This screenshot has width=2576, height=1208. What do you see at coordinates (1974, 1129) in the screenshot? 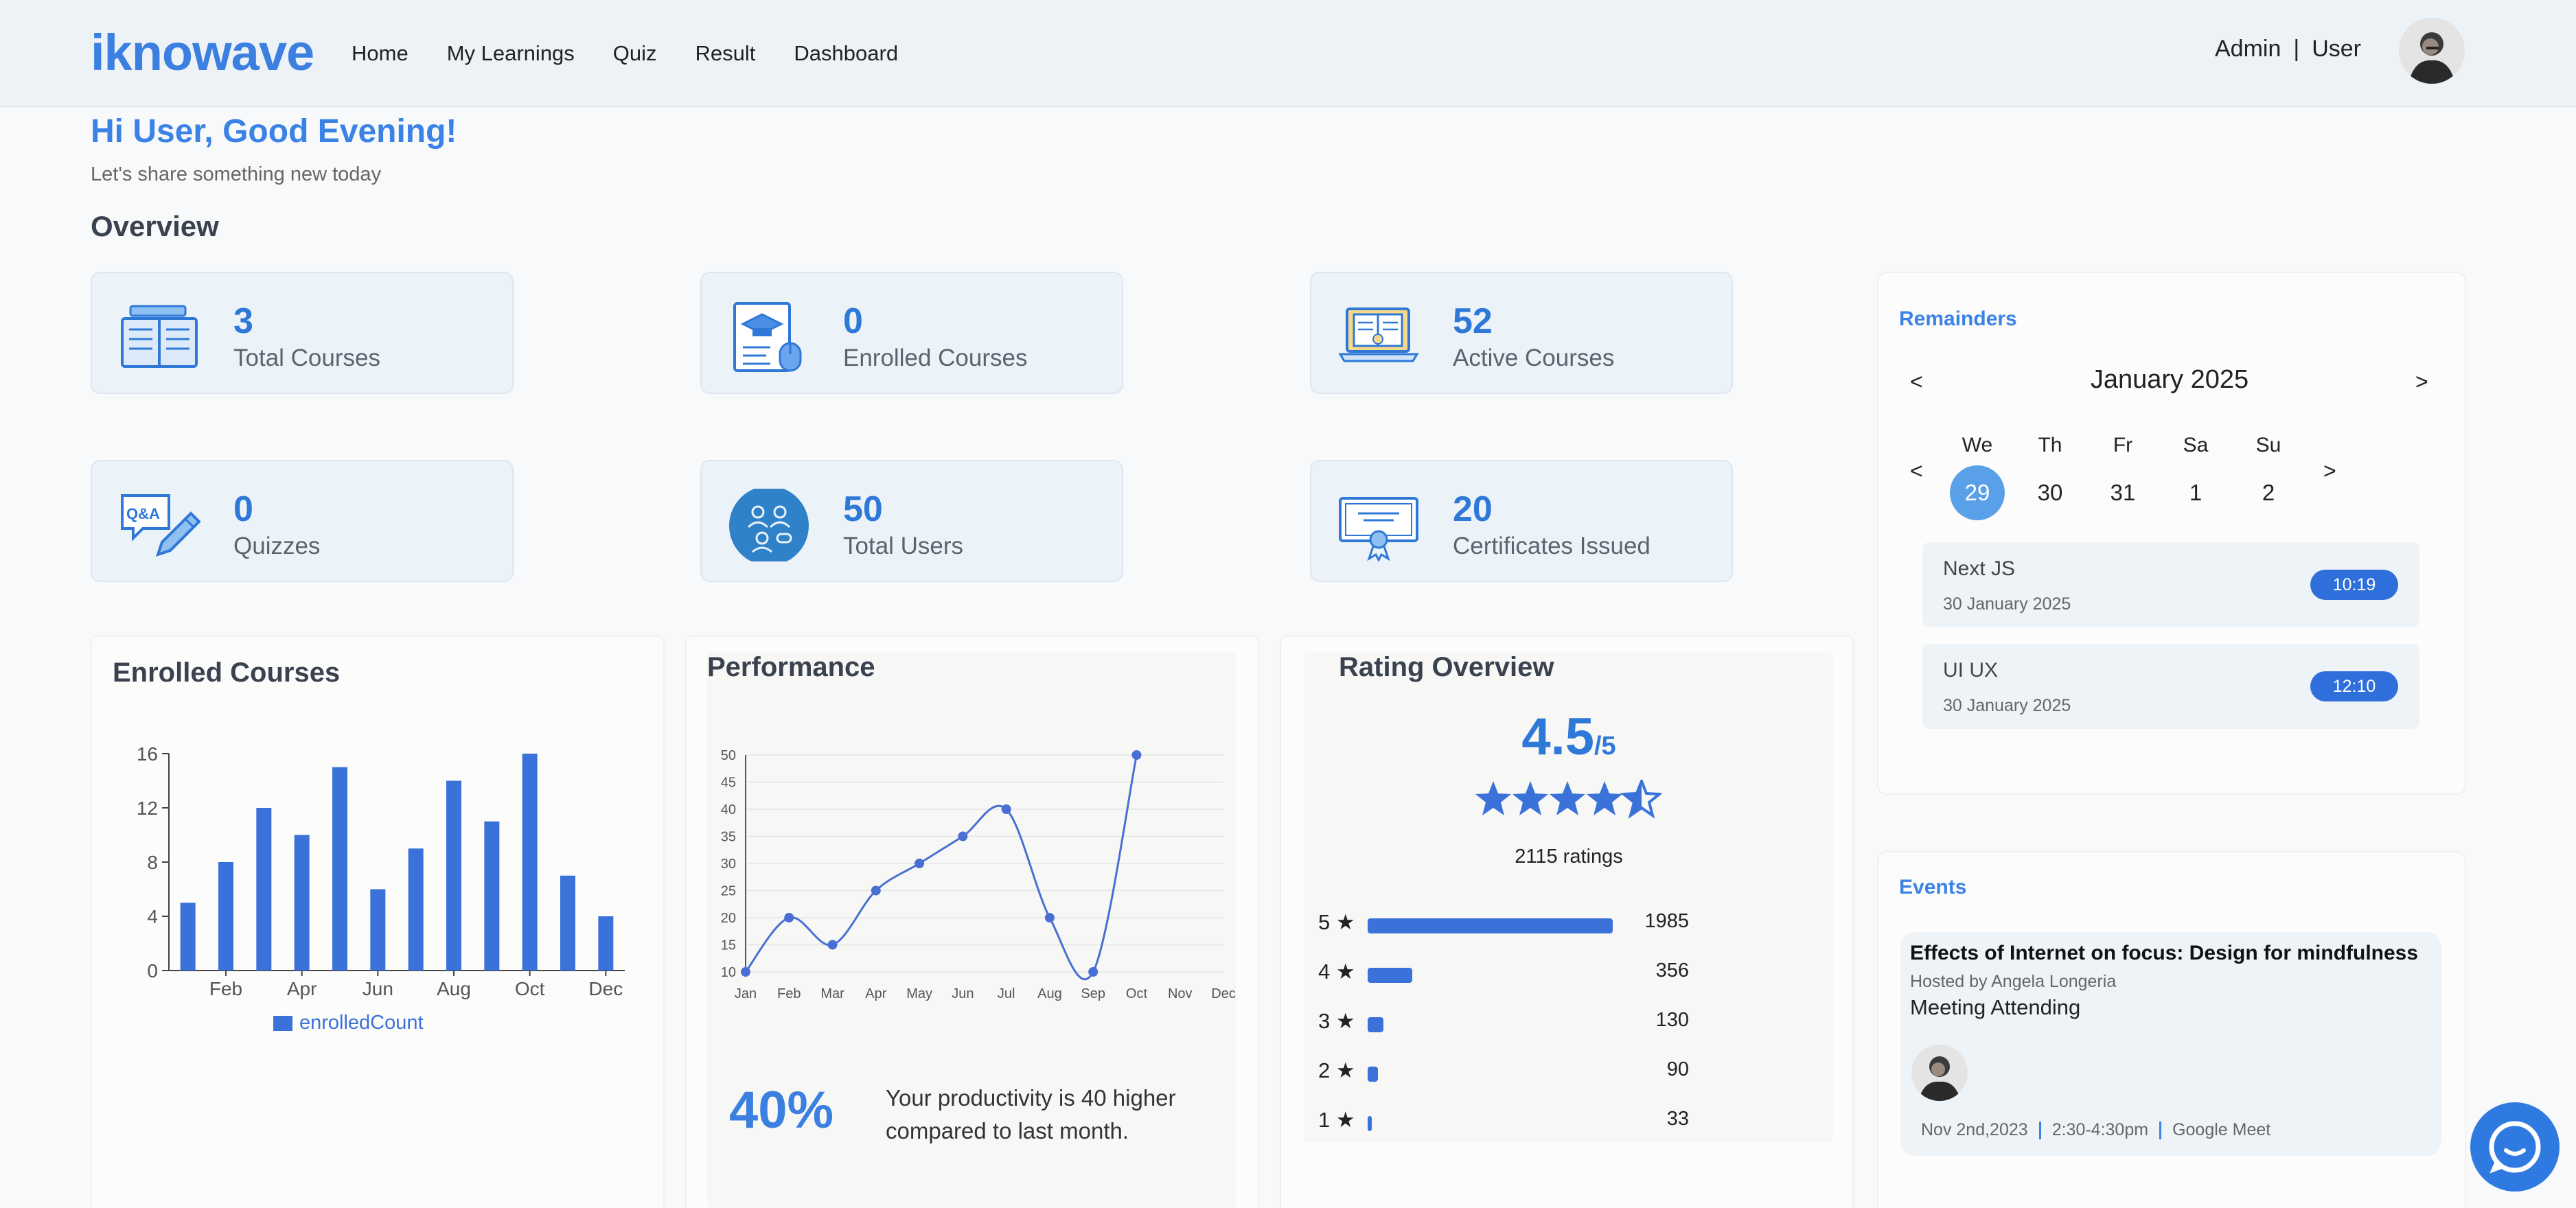
I see `event-date: Nov 2nd,2023` at bounding box center [1974, 1129].